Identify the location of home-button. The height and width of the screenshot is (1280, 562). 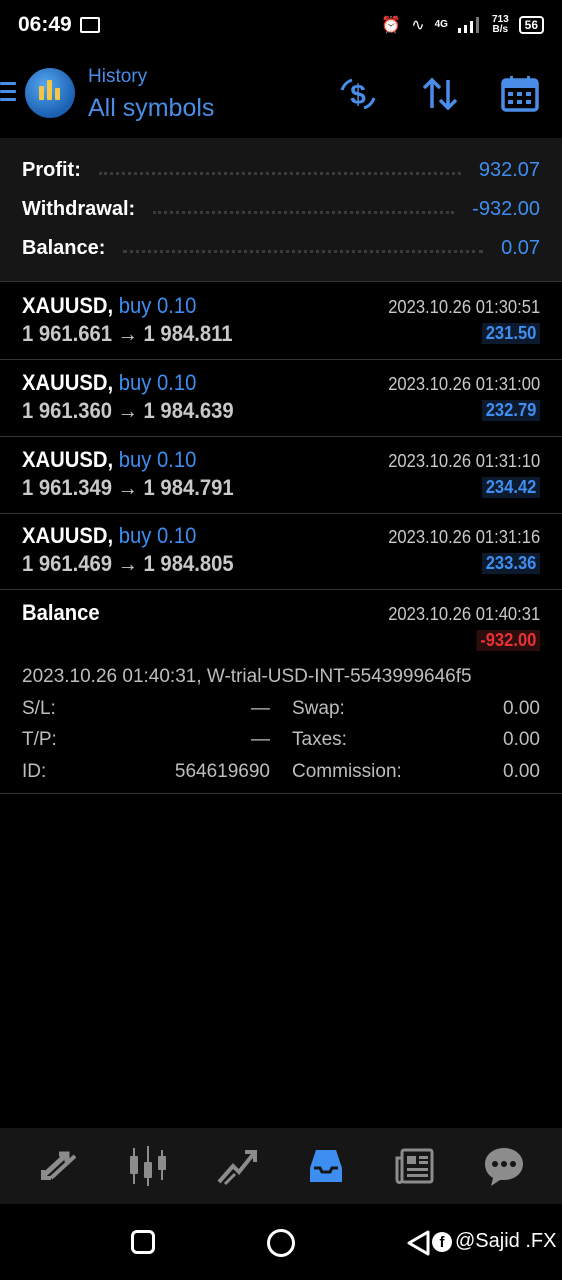
(281, 1243).